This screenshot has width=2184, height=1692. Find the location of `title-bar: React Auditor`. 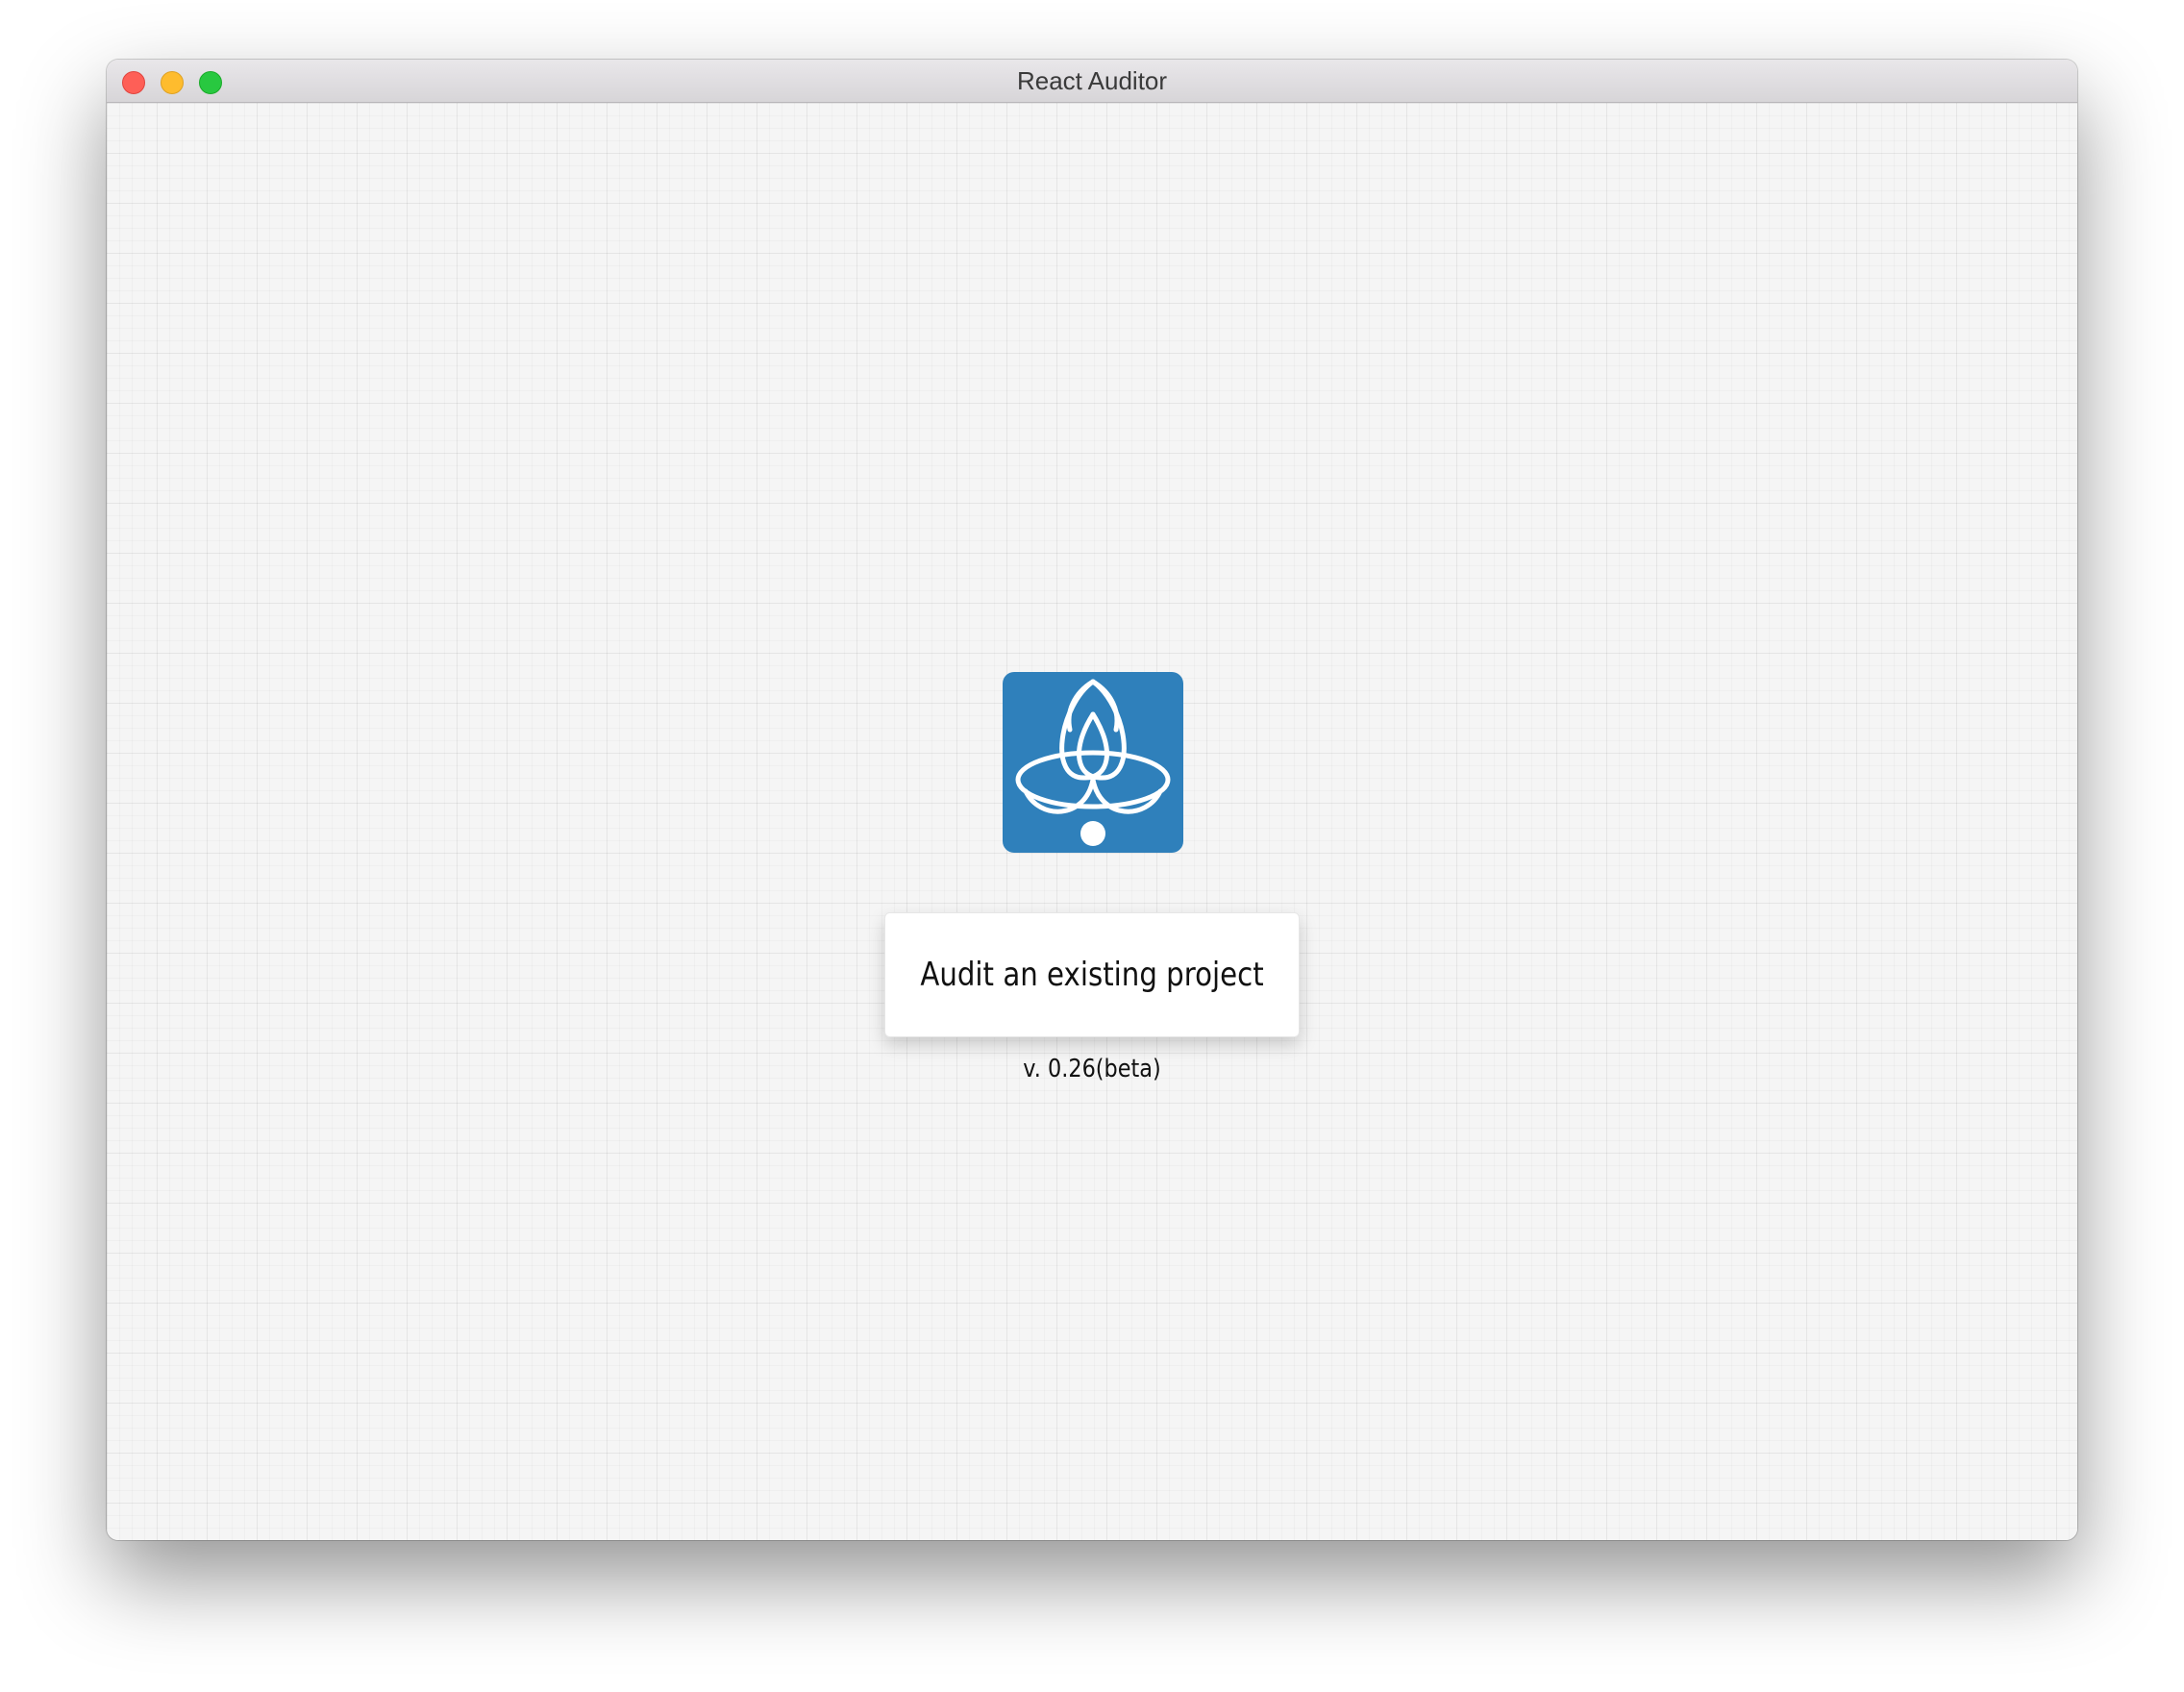

title-bar: React Auditor is located at coordinates (1092, 81).